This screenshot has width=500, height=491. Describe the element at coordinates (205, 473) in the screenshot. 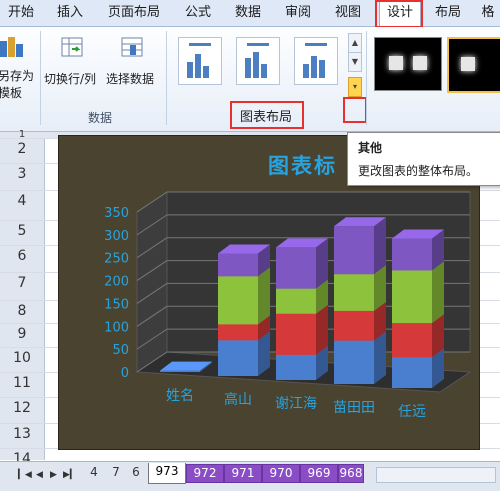

I see `sheet-tab: 972` at that location.